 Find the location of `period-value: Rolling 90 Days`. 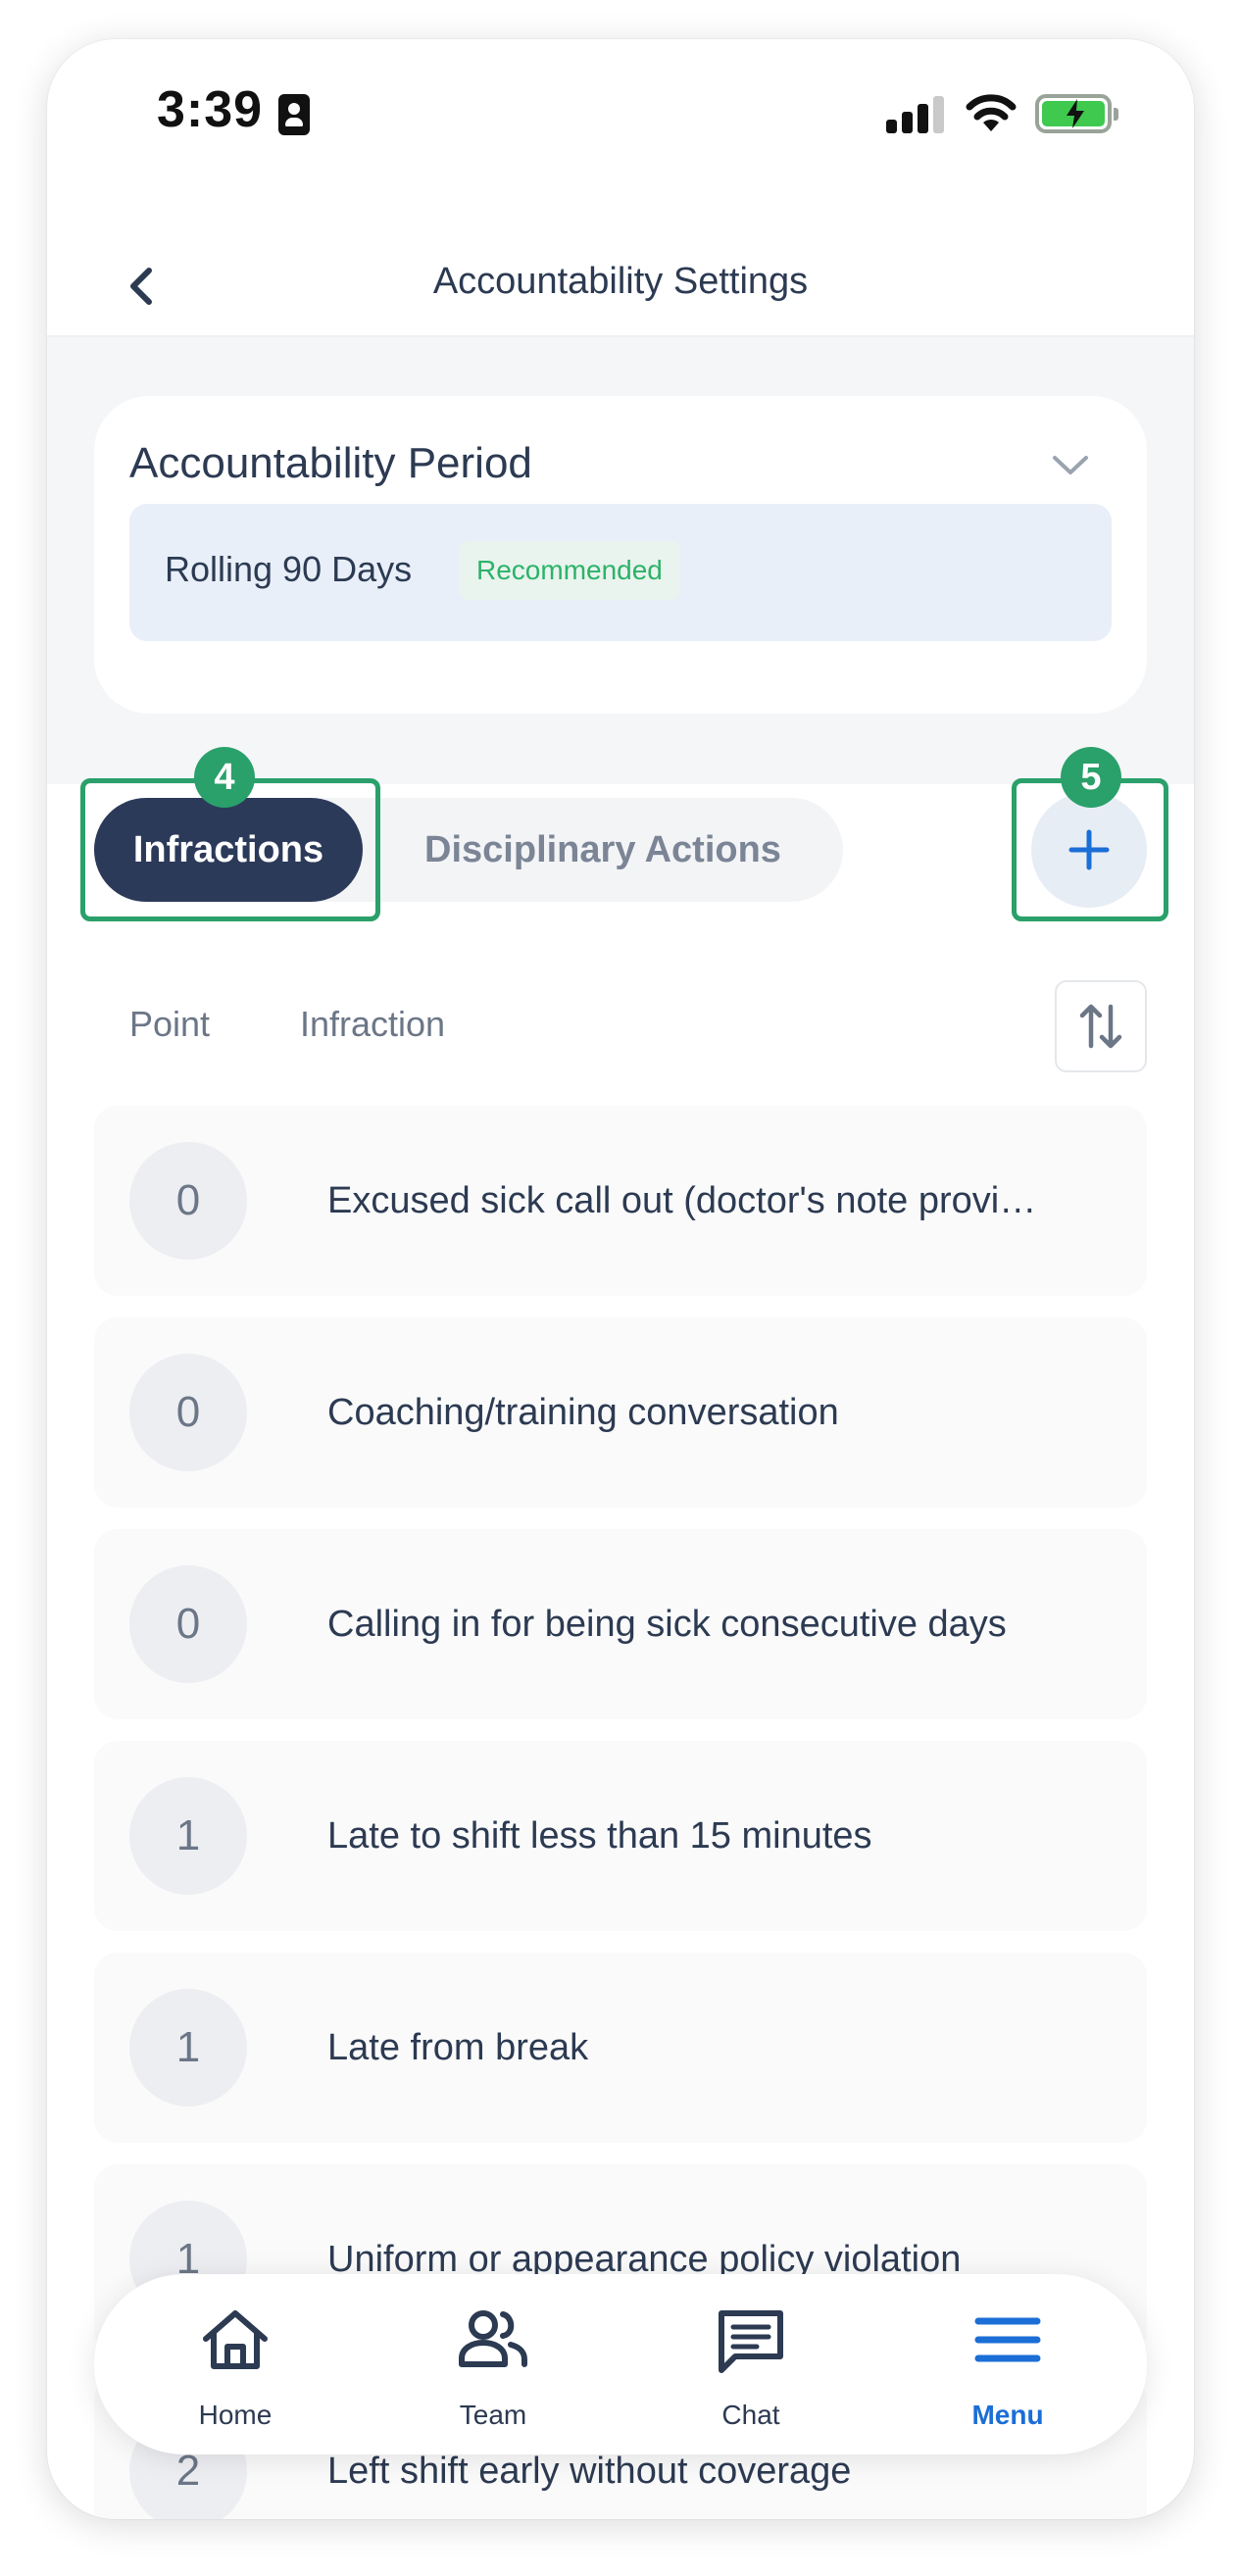

period-value: Rolling 90 Days is located at coordinates (289, 569).